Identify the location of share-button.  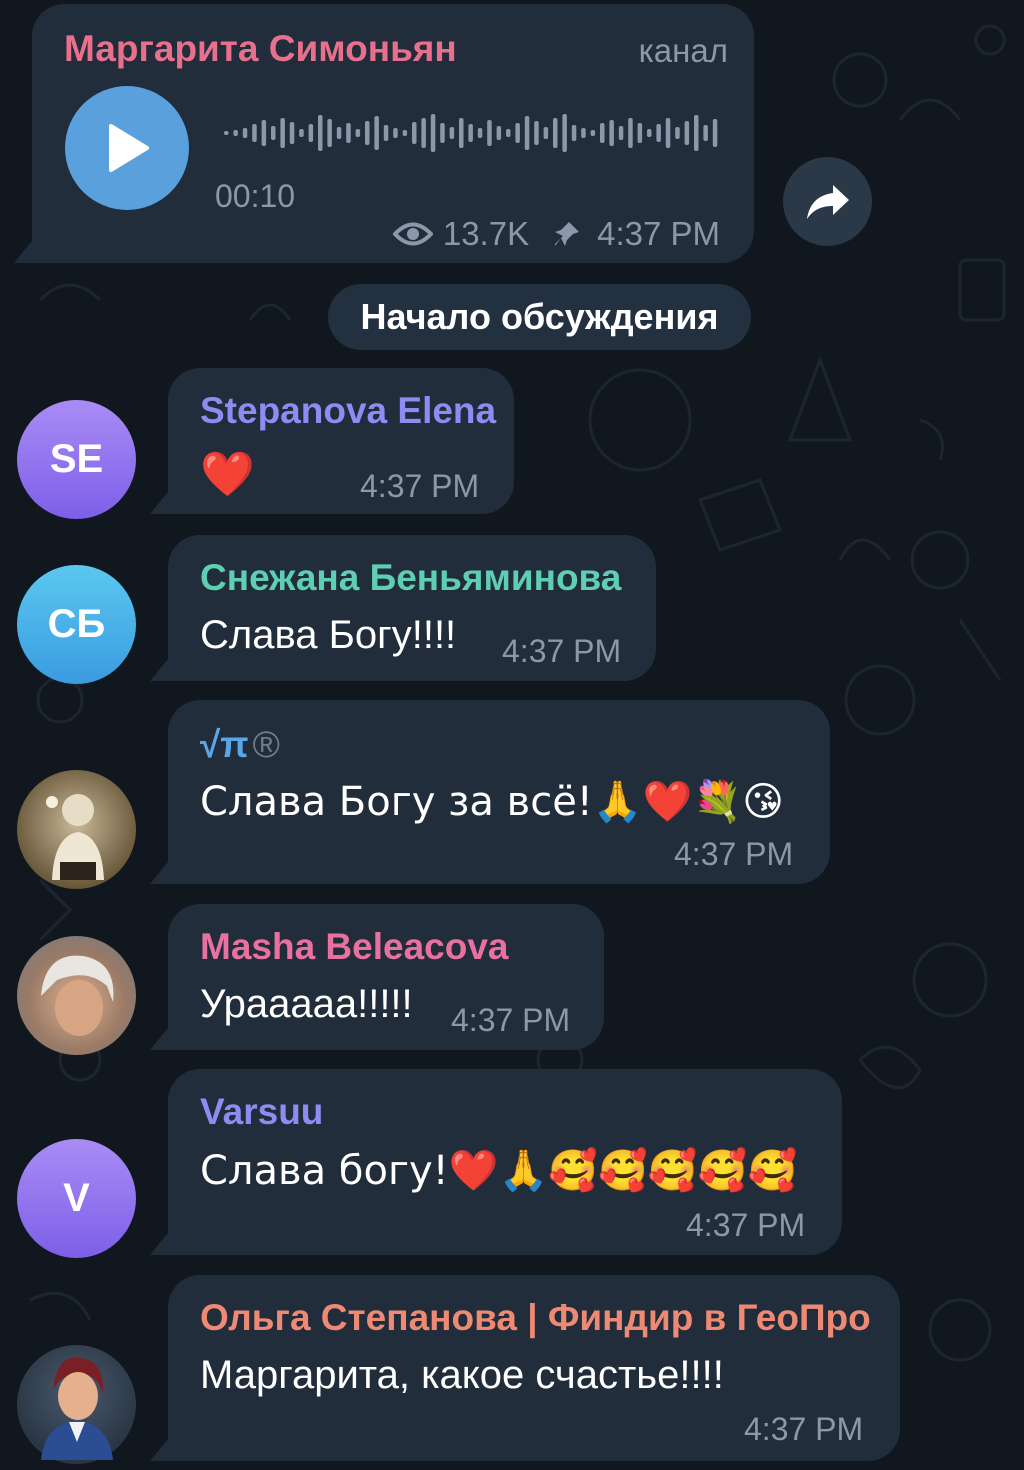
(827, 201).